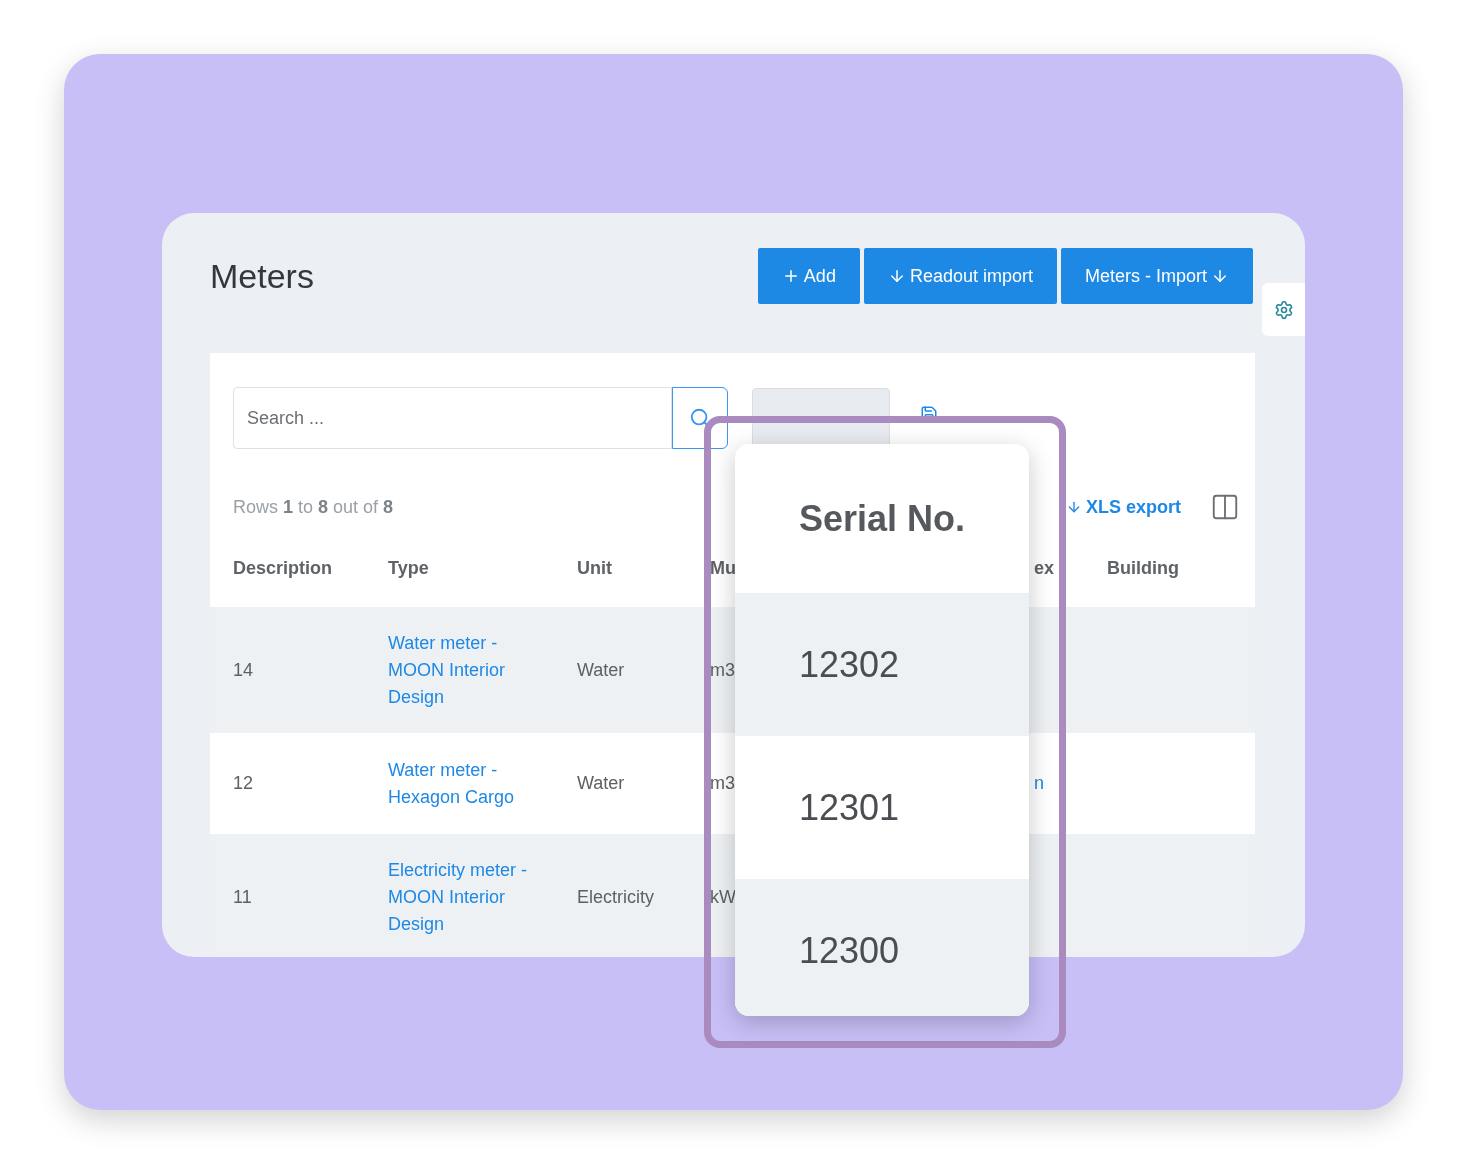 Image resolution: width=1470 pixels, height=1167 pixels. What do you see at coordinates (243, 783) in the screenshot?
I see `table-cell-text: 12` at bounding box center [243, 783].